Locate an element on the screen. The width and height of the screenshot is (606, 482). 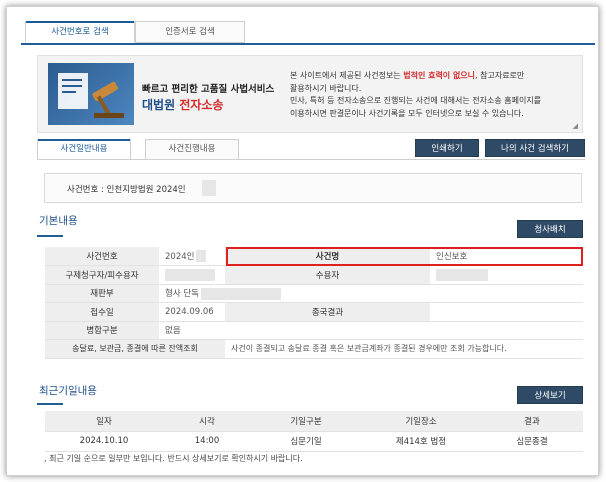
recent-hearings-title: 최근기일내용 is located at coordinates (68, 391).